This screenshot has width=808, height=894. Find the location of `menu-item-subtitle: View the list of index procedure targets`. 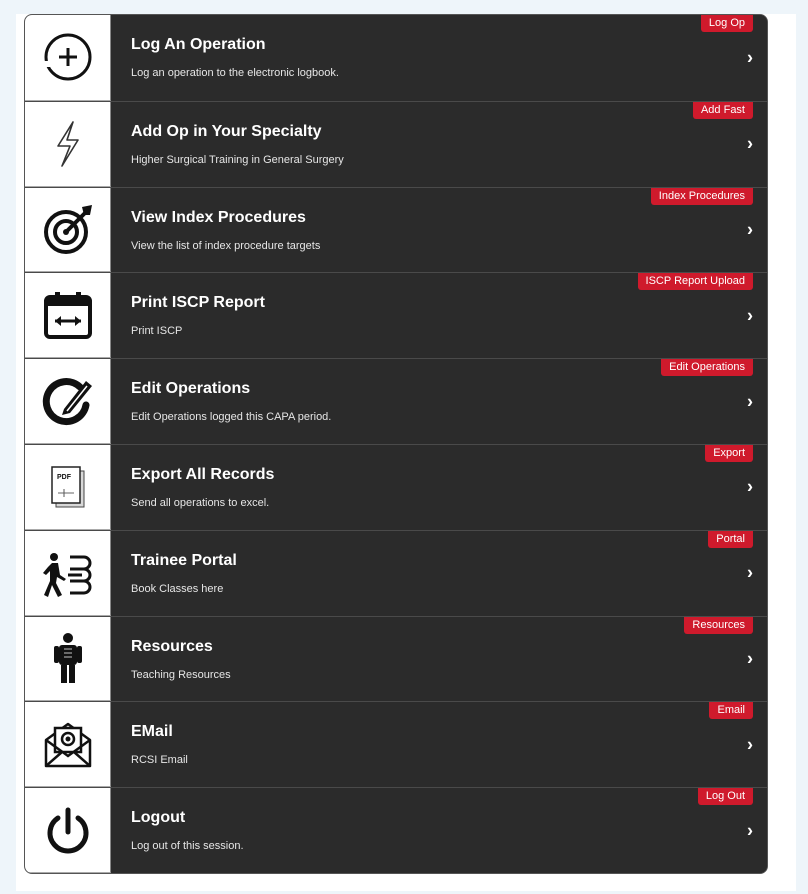

menu-item-subtitle: View the list of index procedure targets is located at coordinates (226, 245).